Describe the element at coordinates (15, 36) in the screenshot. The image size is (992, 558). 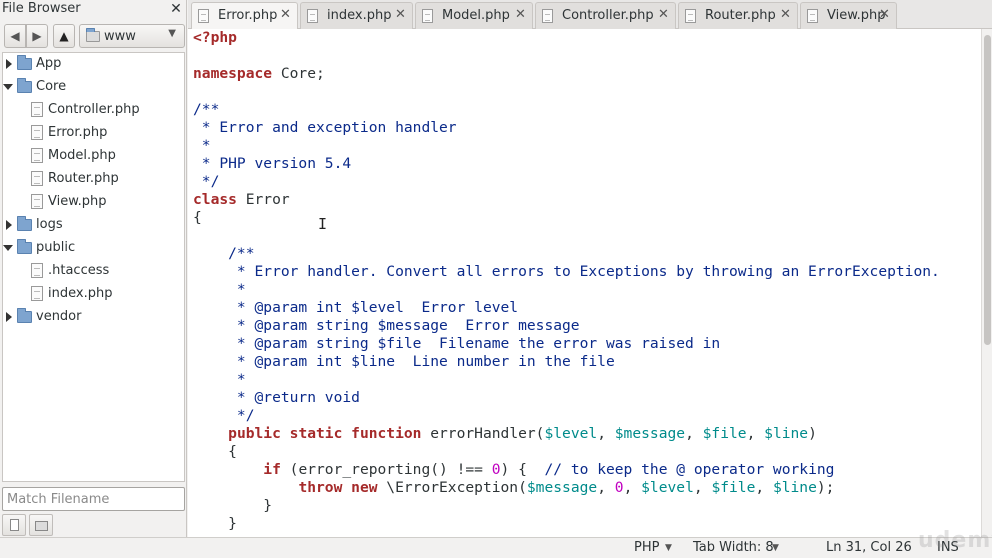
I see `back-button: ◀` at that location.